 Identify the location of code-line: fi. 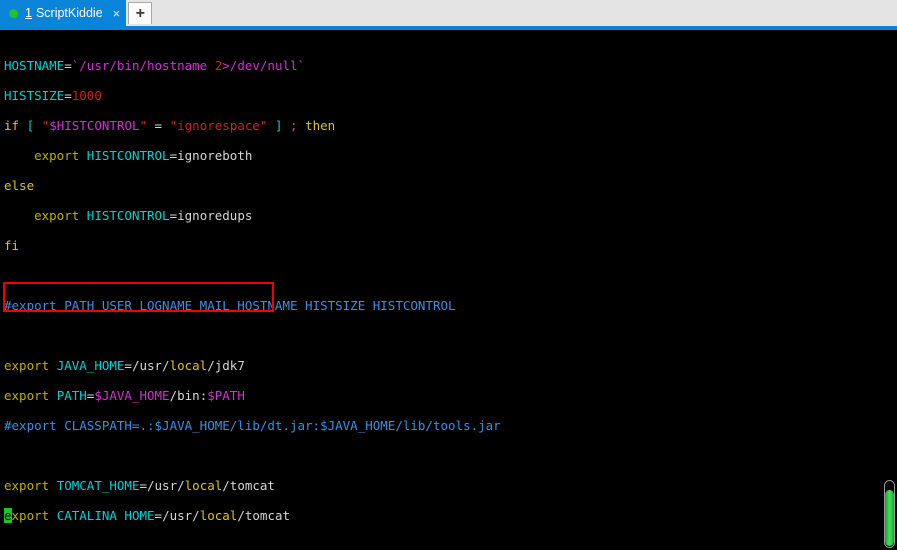
(12, 245).